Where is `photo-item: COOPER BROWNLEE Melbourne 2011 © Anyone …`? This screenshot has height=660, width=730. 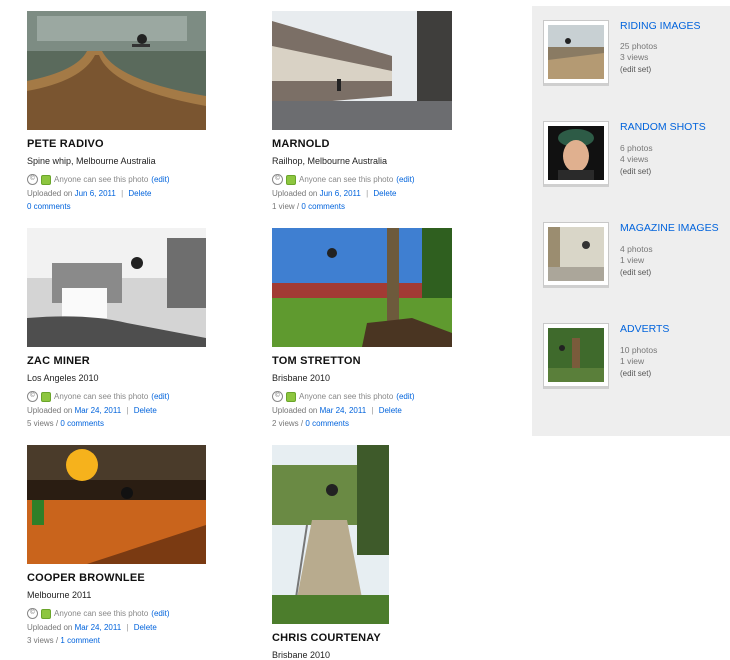 photo-item: COOPER BROWNLEE Melbourne 2011 © Anyone … is located at coordinates (116, 545).